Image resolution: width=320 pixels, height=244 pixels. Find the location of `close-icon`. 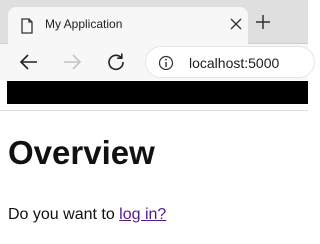

close-icon is located at coordinates (236, 24).